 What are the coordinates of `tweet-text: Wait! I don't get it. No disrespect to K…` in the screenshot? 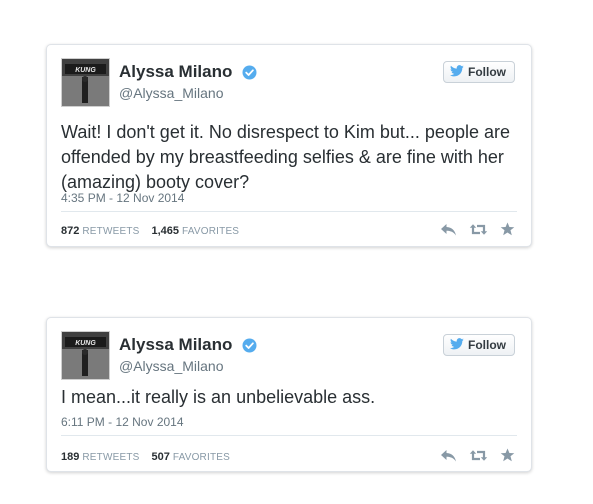 It's located at (285, 157).